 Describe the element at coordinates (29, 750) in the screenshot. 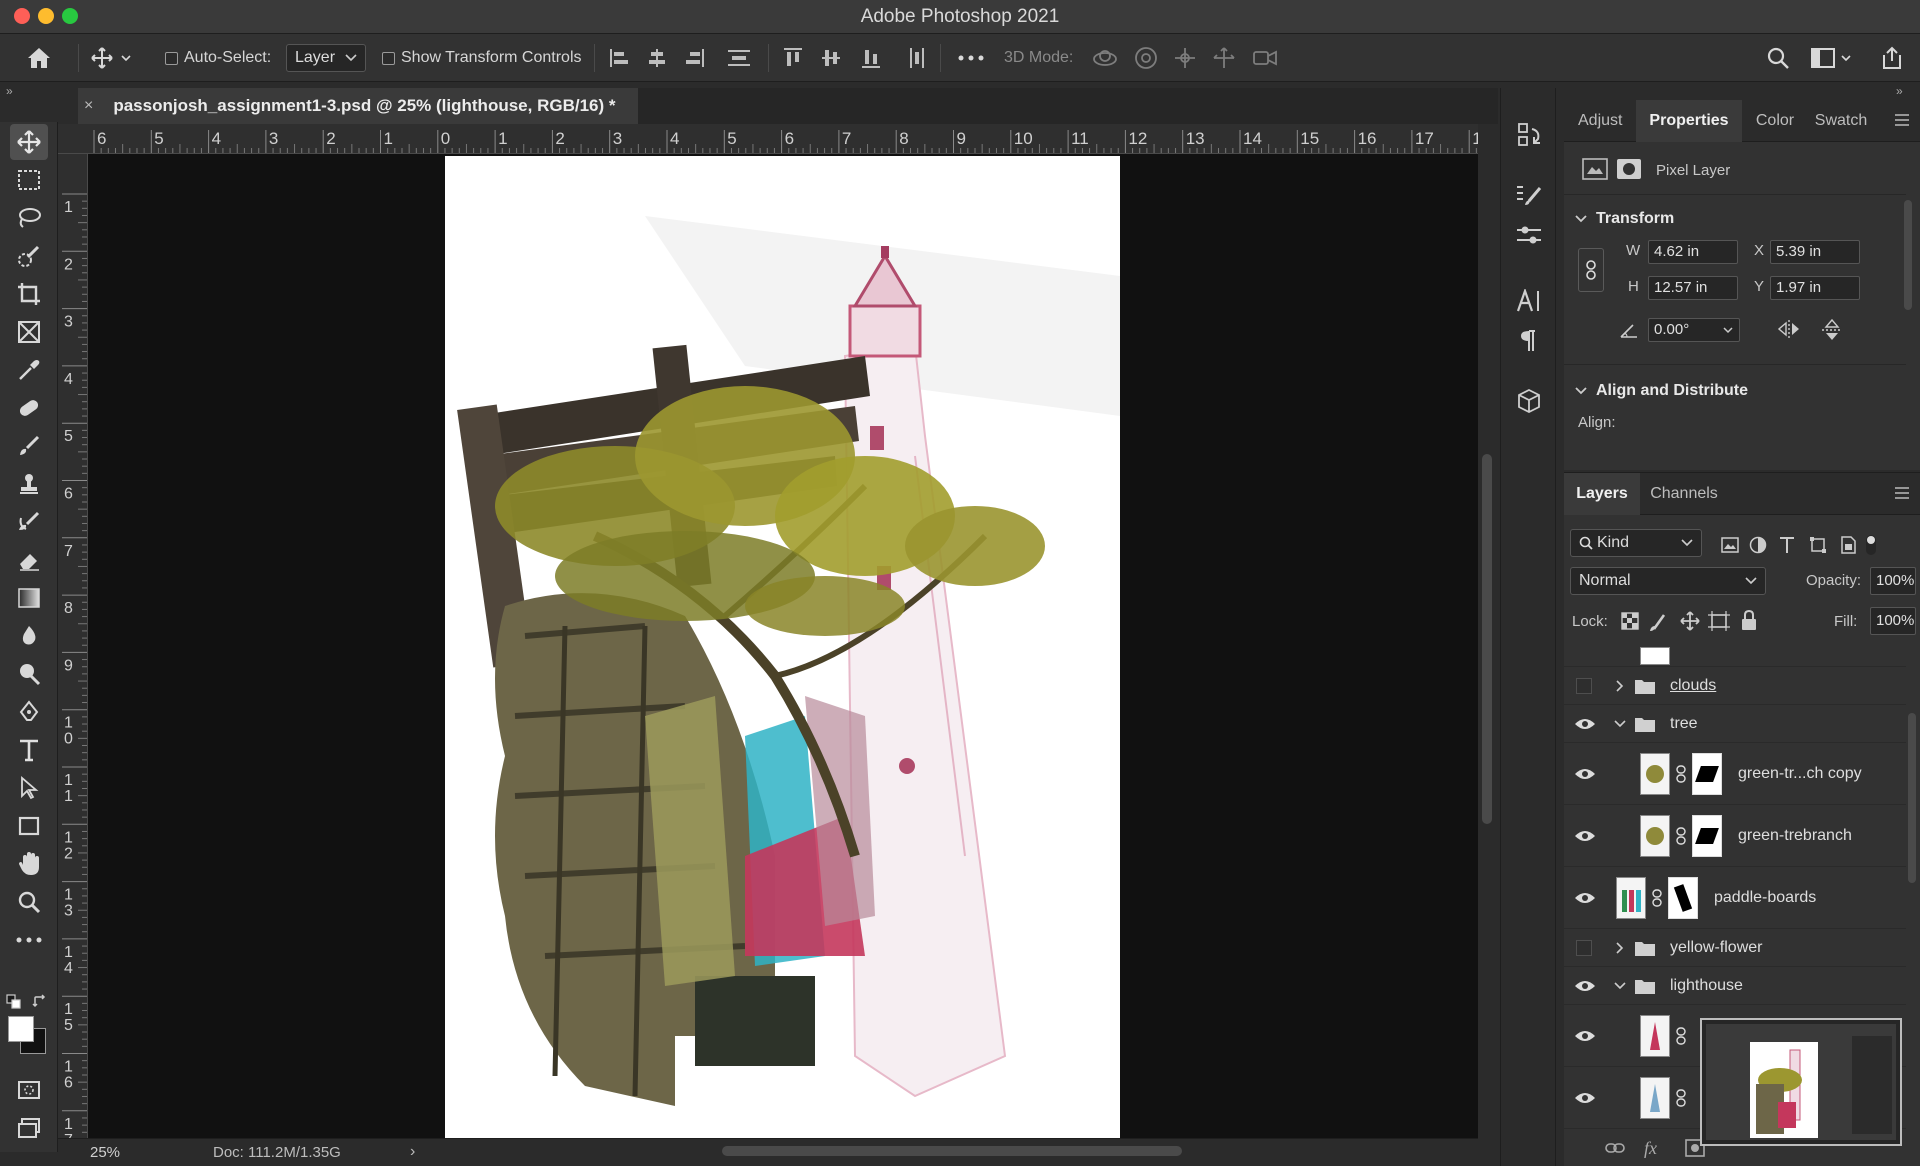

I see `type-tool-icon` at that location.